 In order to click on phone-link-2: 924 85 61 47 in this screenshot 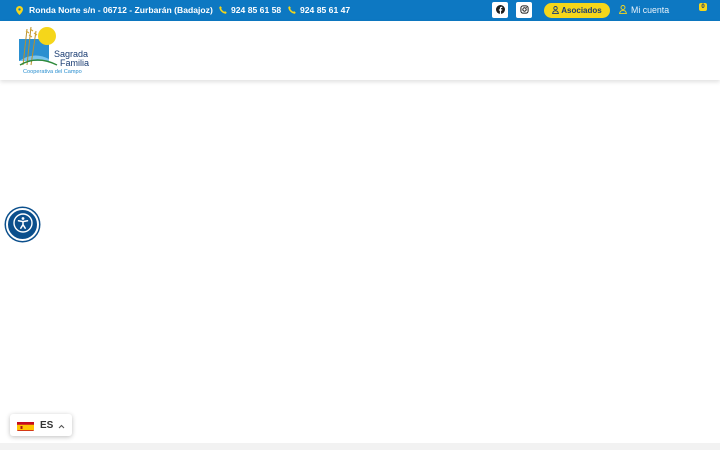, I will do `click(325, 10)`.